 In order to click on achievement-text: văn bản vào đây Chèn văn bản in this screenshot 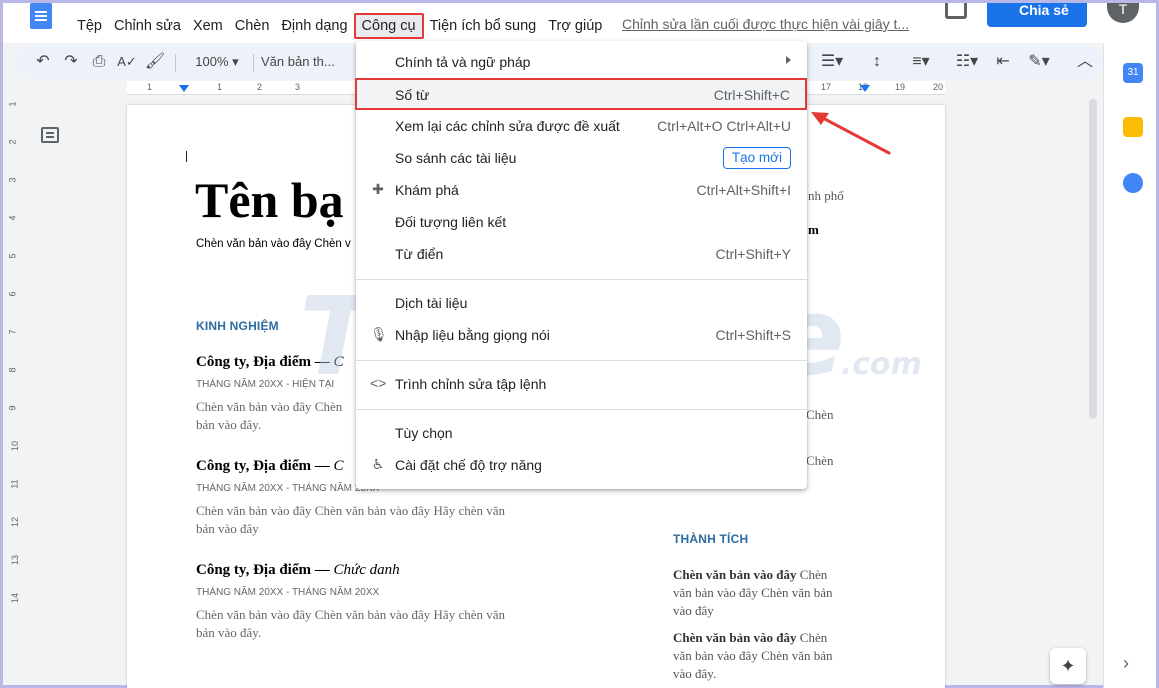, I will do `click(753, 655)`.